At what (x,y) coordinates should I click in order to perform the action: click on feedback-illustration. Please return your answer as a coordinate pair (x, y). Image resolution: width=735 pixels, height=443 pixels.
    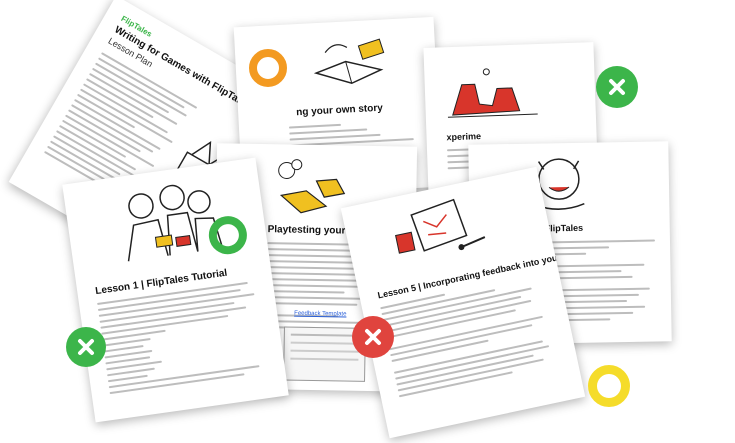
    Looking at the image, I should click on (440, 226).